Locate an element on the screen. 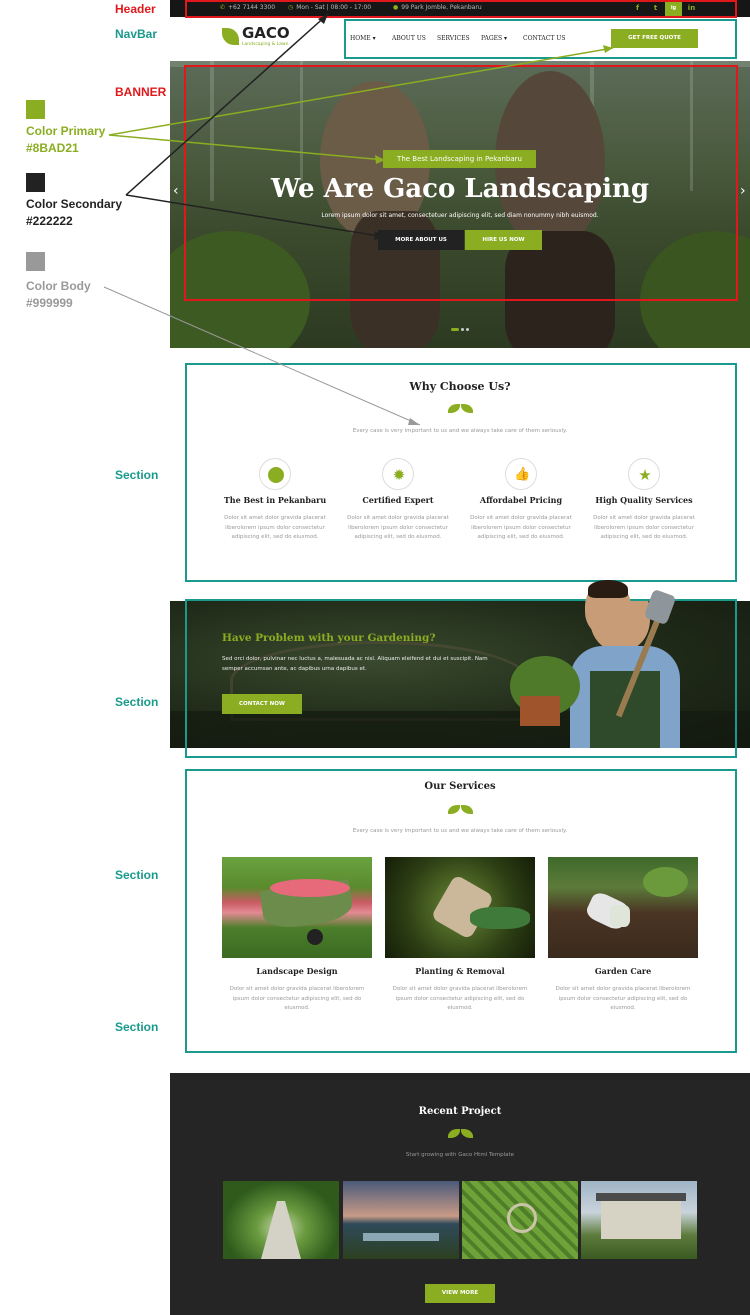 The width and height of the screenshot is (750, 1315). body-connector-line is located at coordinates (262, 356).